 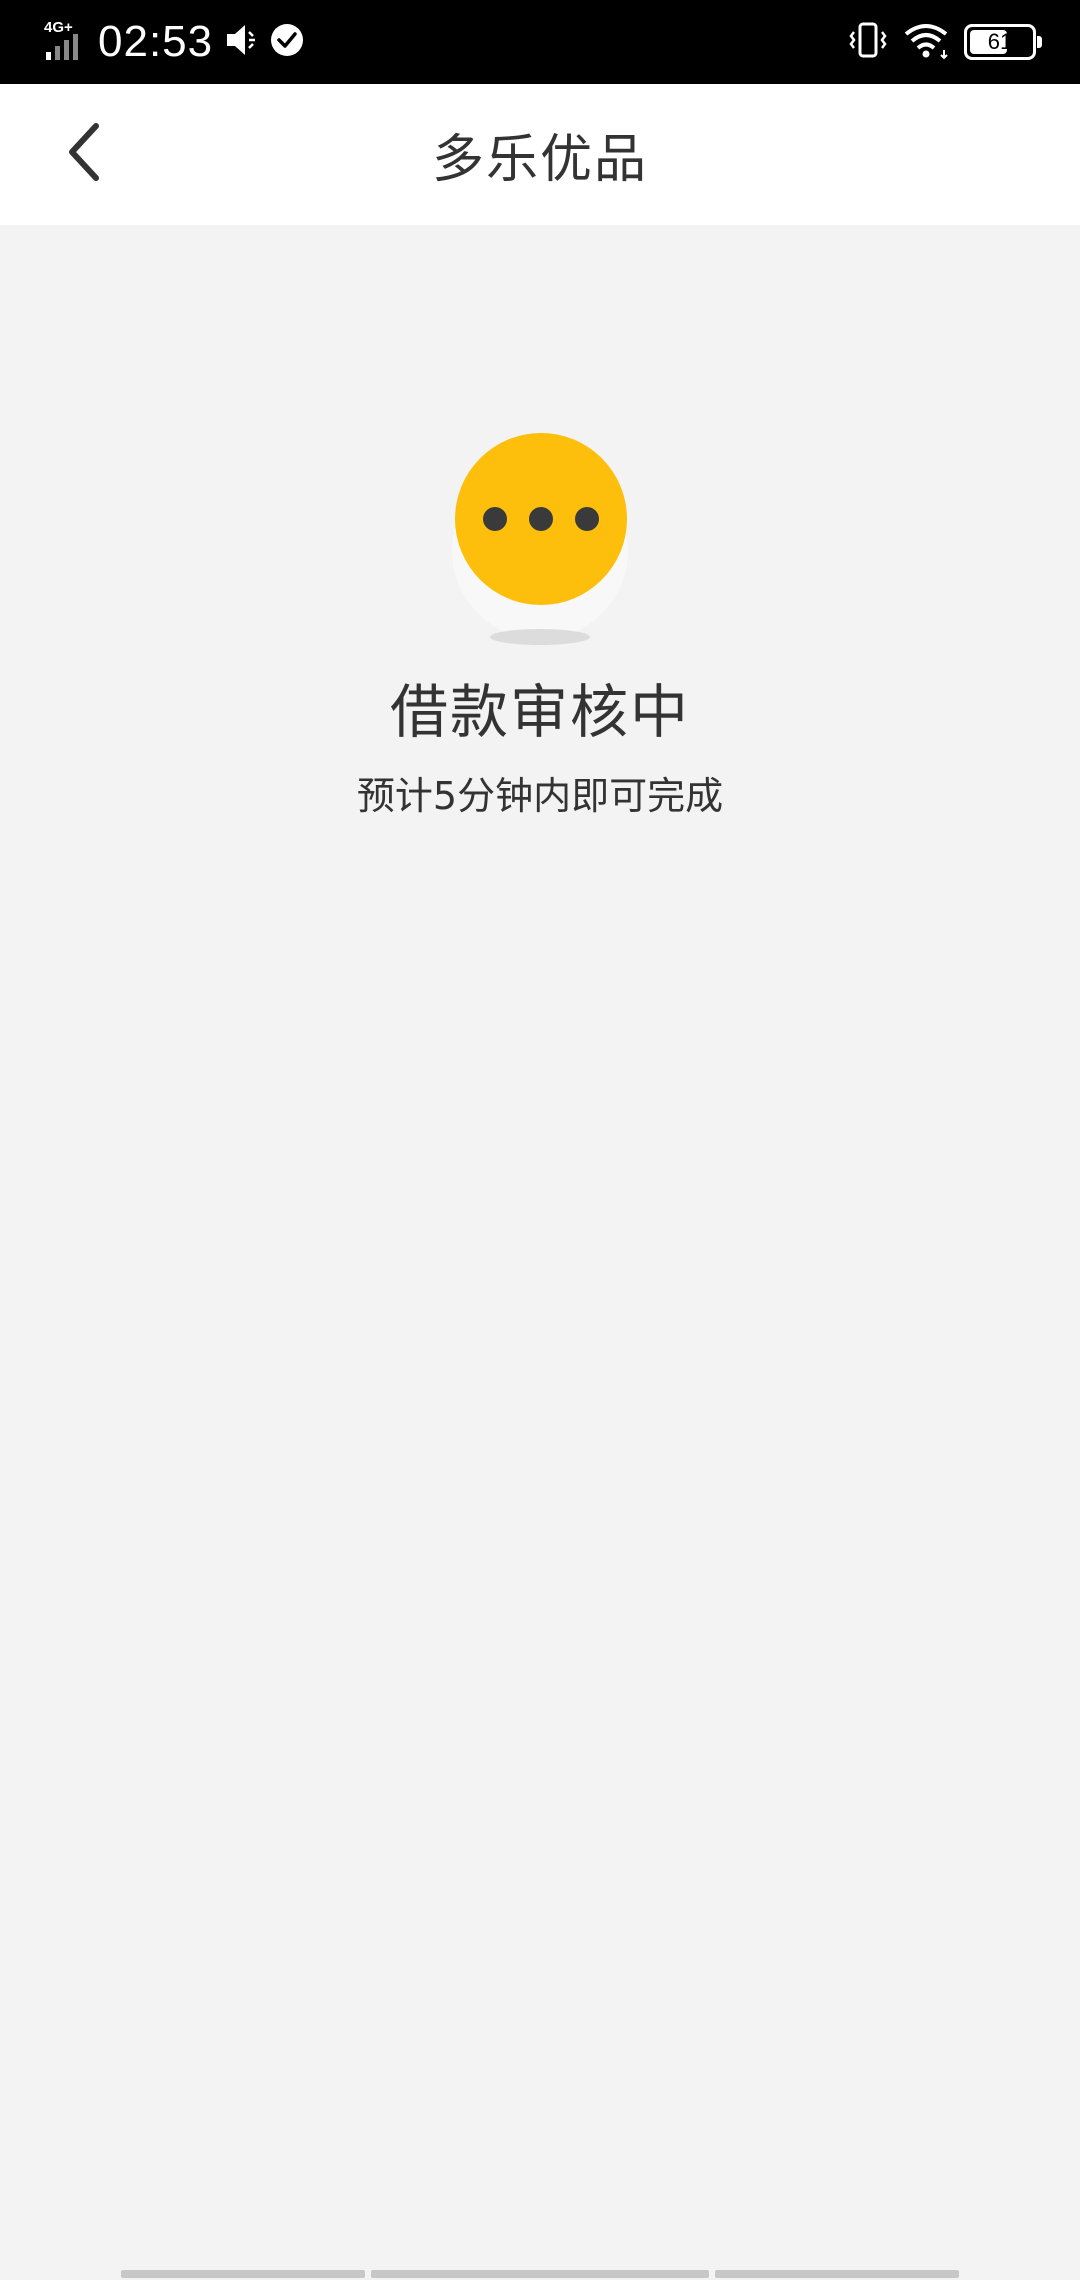 What do you see at coordinates (539, 712) in the screenshot?
I see `status-title: 借款审核中` at bounding box center [539, 712].